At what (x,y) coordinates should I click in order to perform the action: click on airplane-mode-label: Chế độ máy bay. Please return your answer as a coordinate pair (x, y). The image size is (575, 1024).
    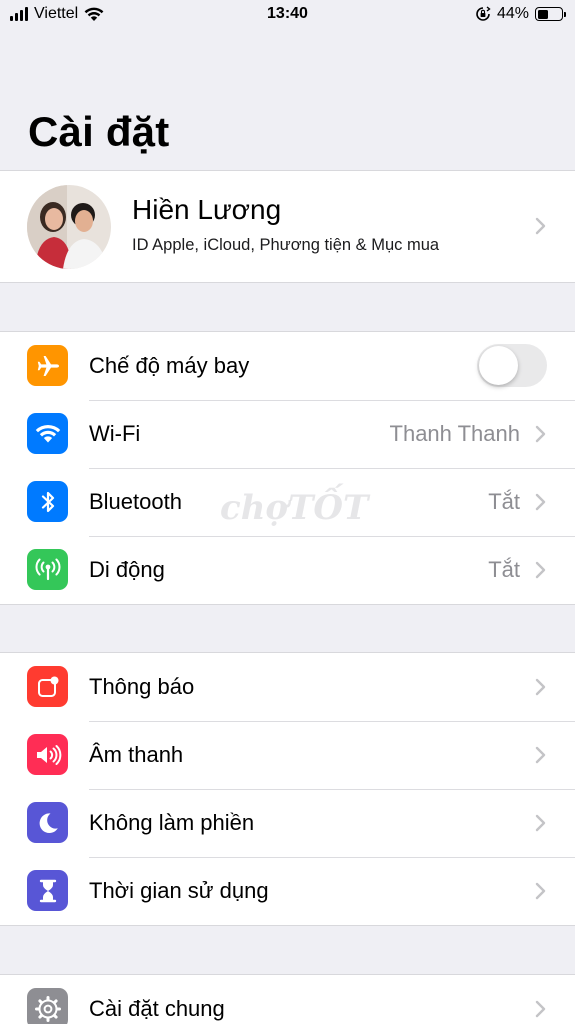
    Looking at the image, I should click on (169, 365).